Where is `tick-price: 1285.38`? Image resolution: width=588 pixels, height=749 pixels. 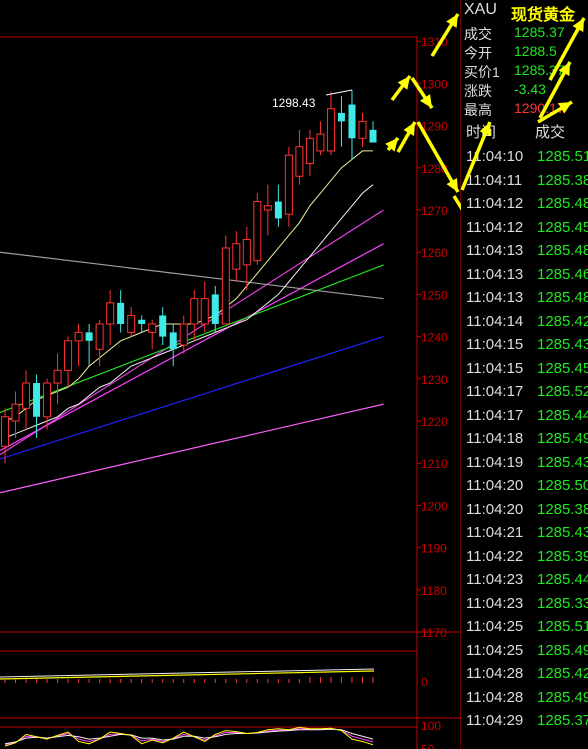 tick-price: 1285.38 is located at coordinates (562, 509).